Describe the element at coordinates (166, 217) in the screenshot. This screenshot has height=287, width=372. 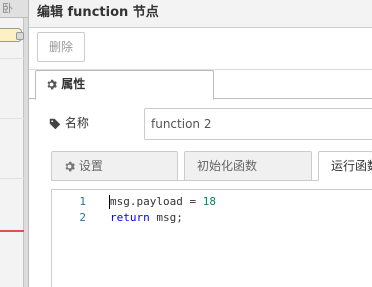
I see `code-token: msg;` at that location.